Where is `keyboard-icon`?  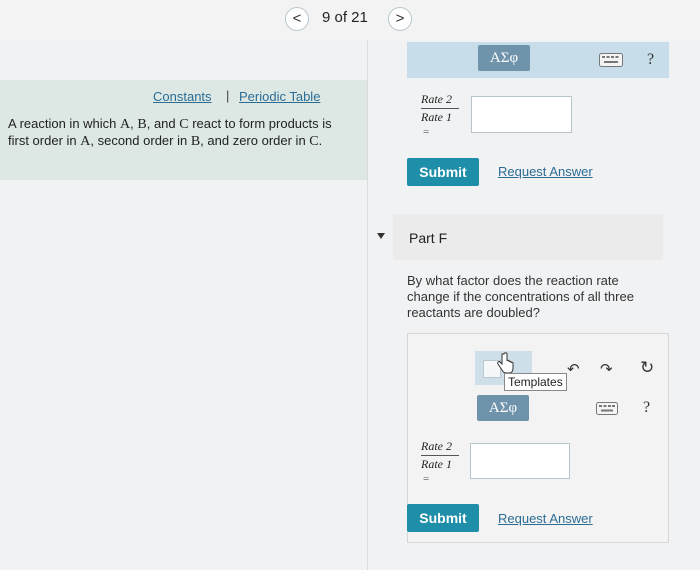 keyboard-icon is located at coordinates (611, 60).